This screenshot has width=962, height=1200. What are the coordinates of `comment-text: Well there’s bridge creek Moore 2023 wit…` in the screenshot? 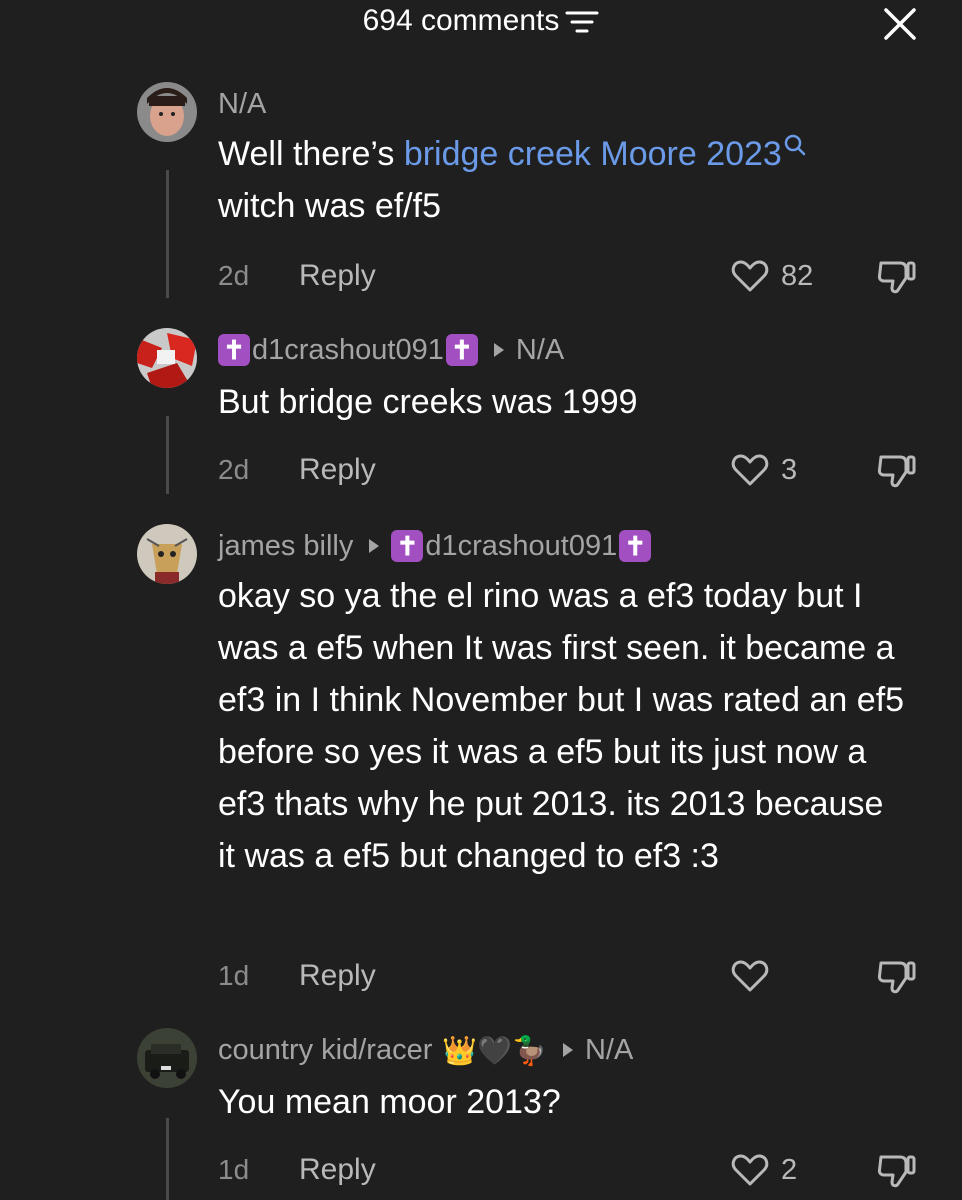 It's located at (568, 180).